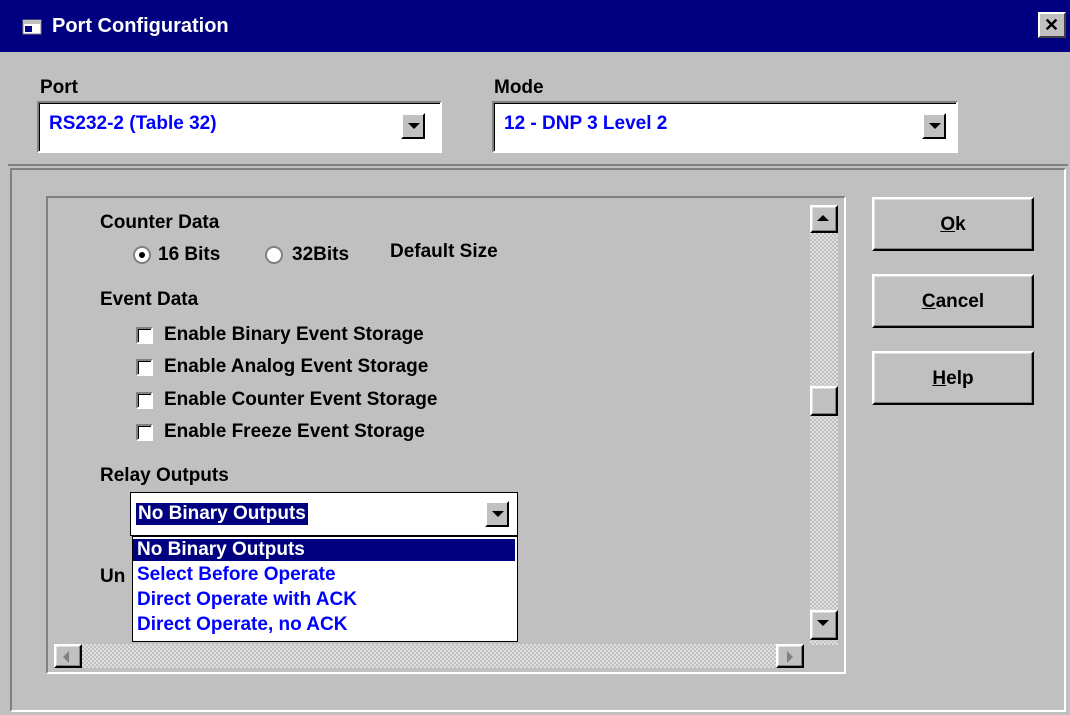 This screenshot has width=1070, height=715. I want to click on close-icon: ✕, so click(1052, 25).